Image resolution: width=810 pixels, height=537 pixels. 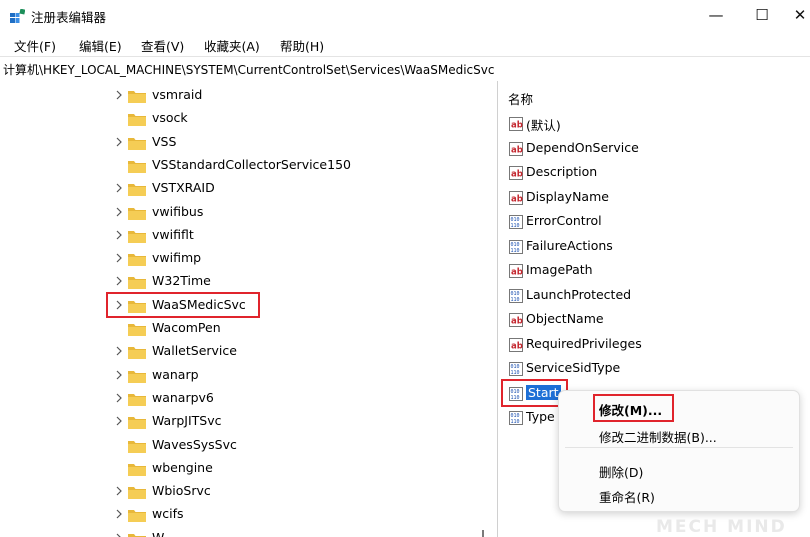 I want to click on tree-item: wbengine, so click(x=248, y=469).